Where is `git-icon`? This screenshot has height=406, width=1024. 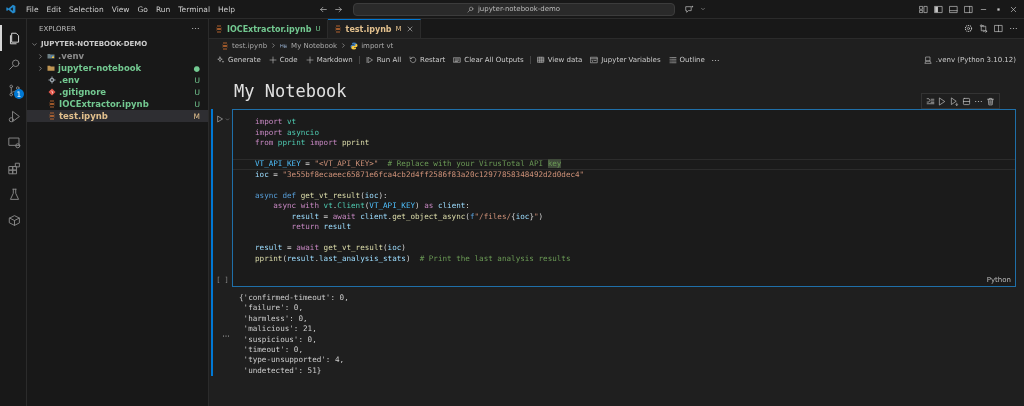 git-icon is located at coordinates (52, 92).